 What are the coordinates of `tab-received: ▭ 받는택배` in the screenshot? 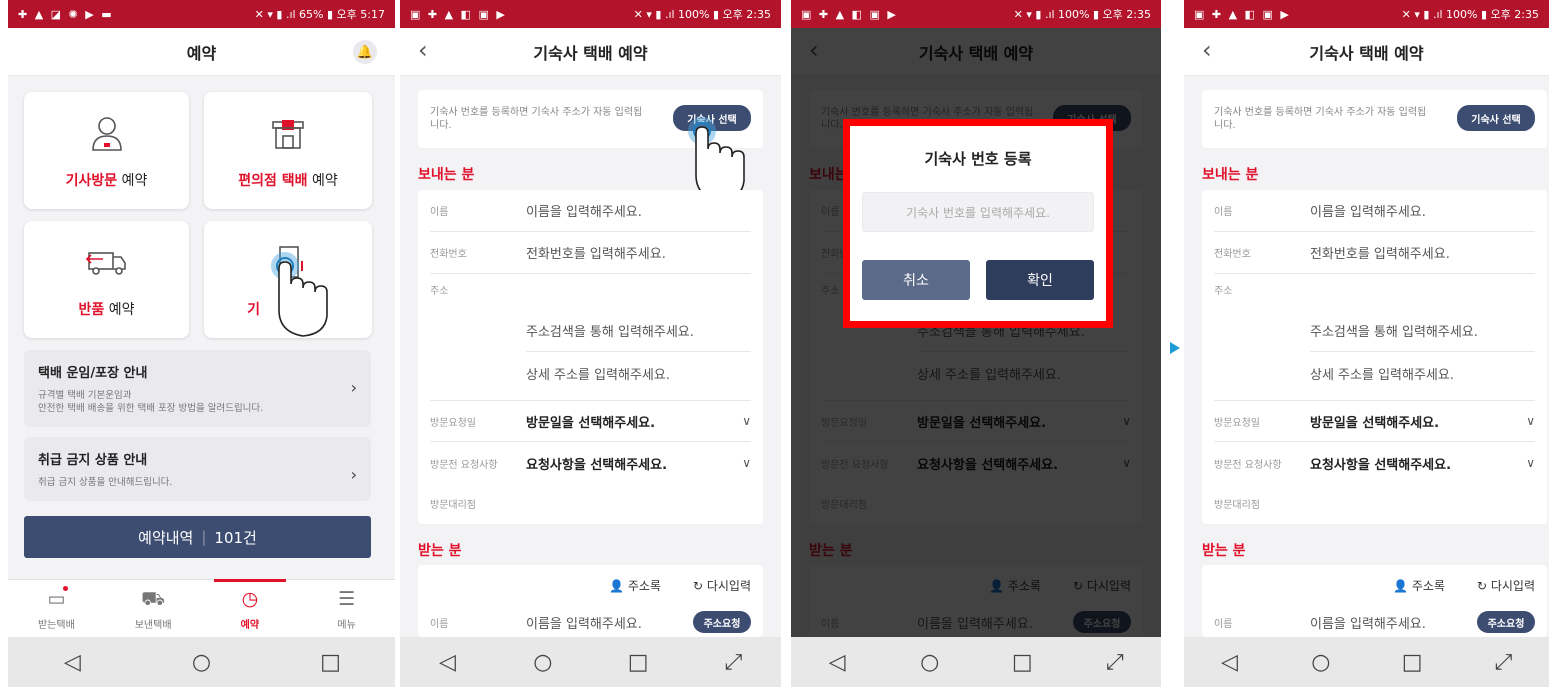 It's located at (56, 608).